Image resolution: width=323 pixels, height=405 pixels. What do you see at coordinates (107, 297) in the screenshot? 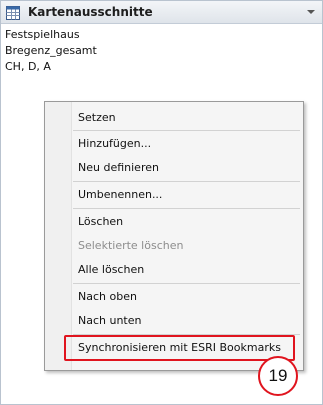
I see `menu-item-nach-oben: Nach oben` at bounding box center [107, 297].